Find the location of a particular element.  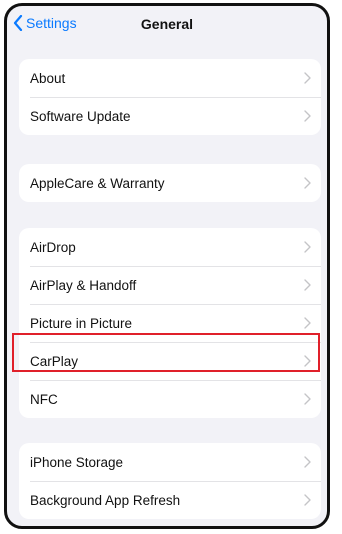

settings-row-iphone-storage: iPhone Storage is located at coordinates (170, 462).